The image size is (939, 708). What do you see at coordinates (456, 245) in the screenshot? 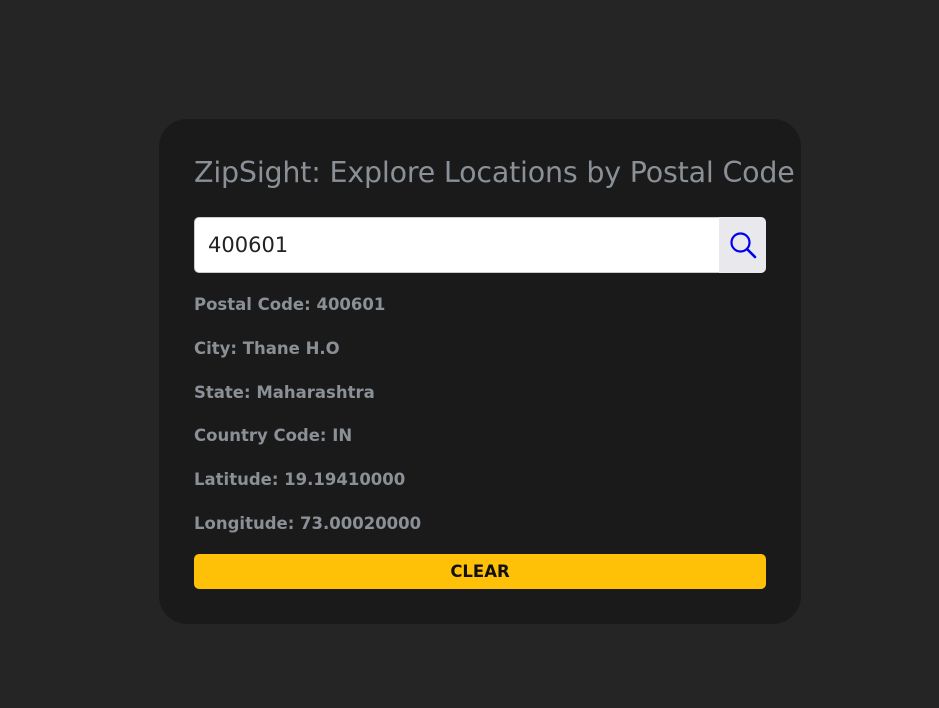
I see `postal-code-input` at bounding box center [456, 245].